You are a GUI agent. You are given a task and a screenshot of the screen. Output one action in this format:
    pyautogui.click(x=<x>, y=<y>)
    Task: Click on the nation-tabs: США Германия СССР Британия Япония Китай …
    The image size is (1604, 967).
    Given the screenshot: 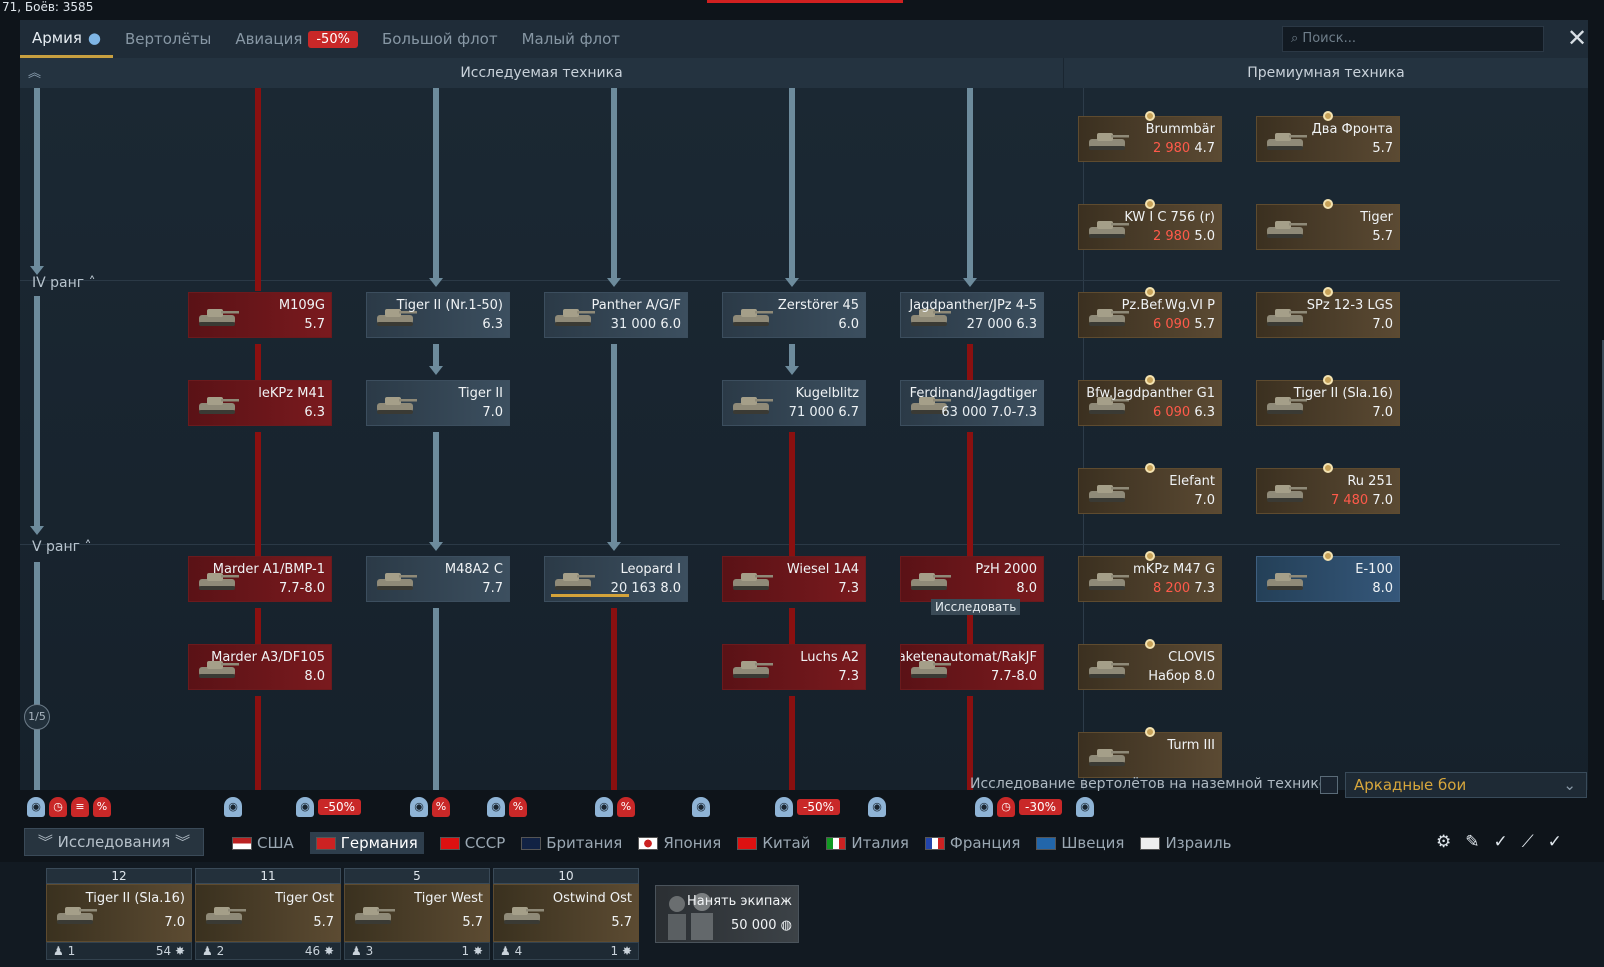 What is the action you would take?
    pyautogui.click(x=740, y=843)
    